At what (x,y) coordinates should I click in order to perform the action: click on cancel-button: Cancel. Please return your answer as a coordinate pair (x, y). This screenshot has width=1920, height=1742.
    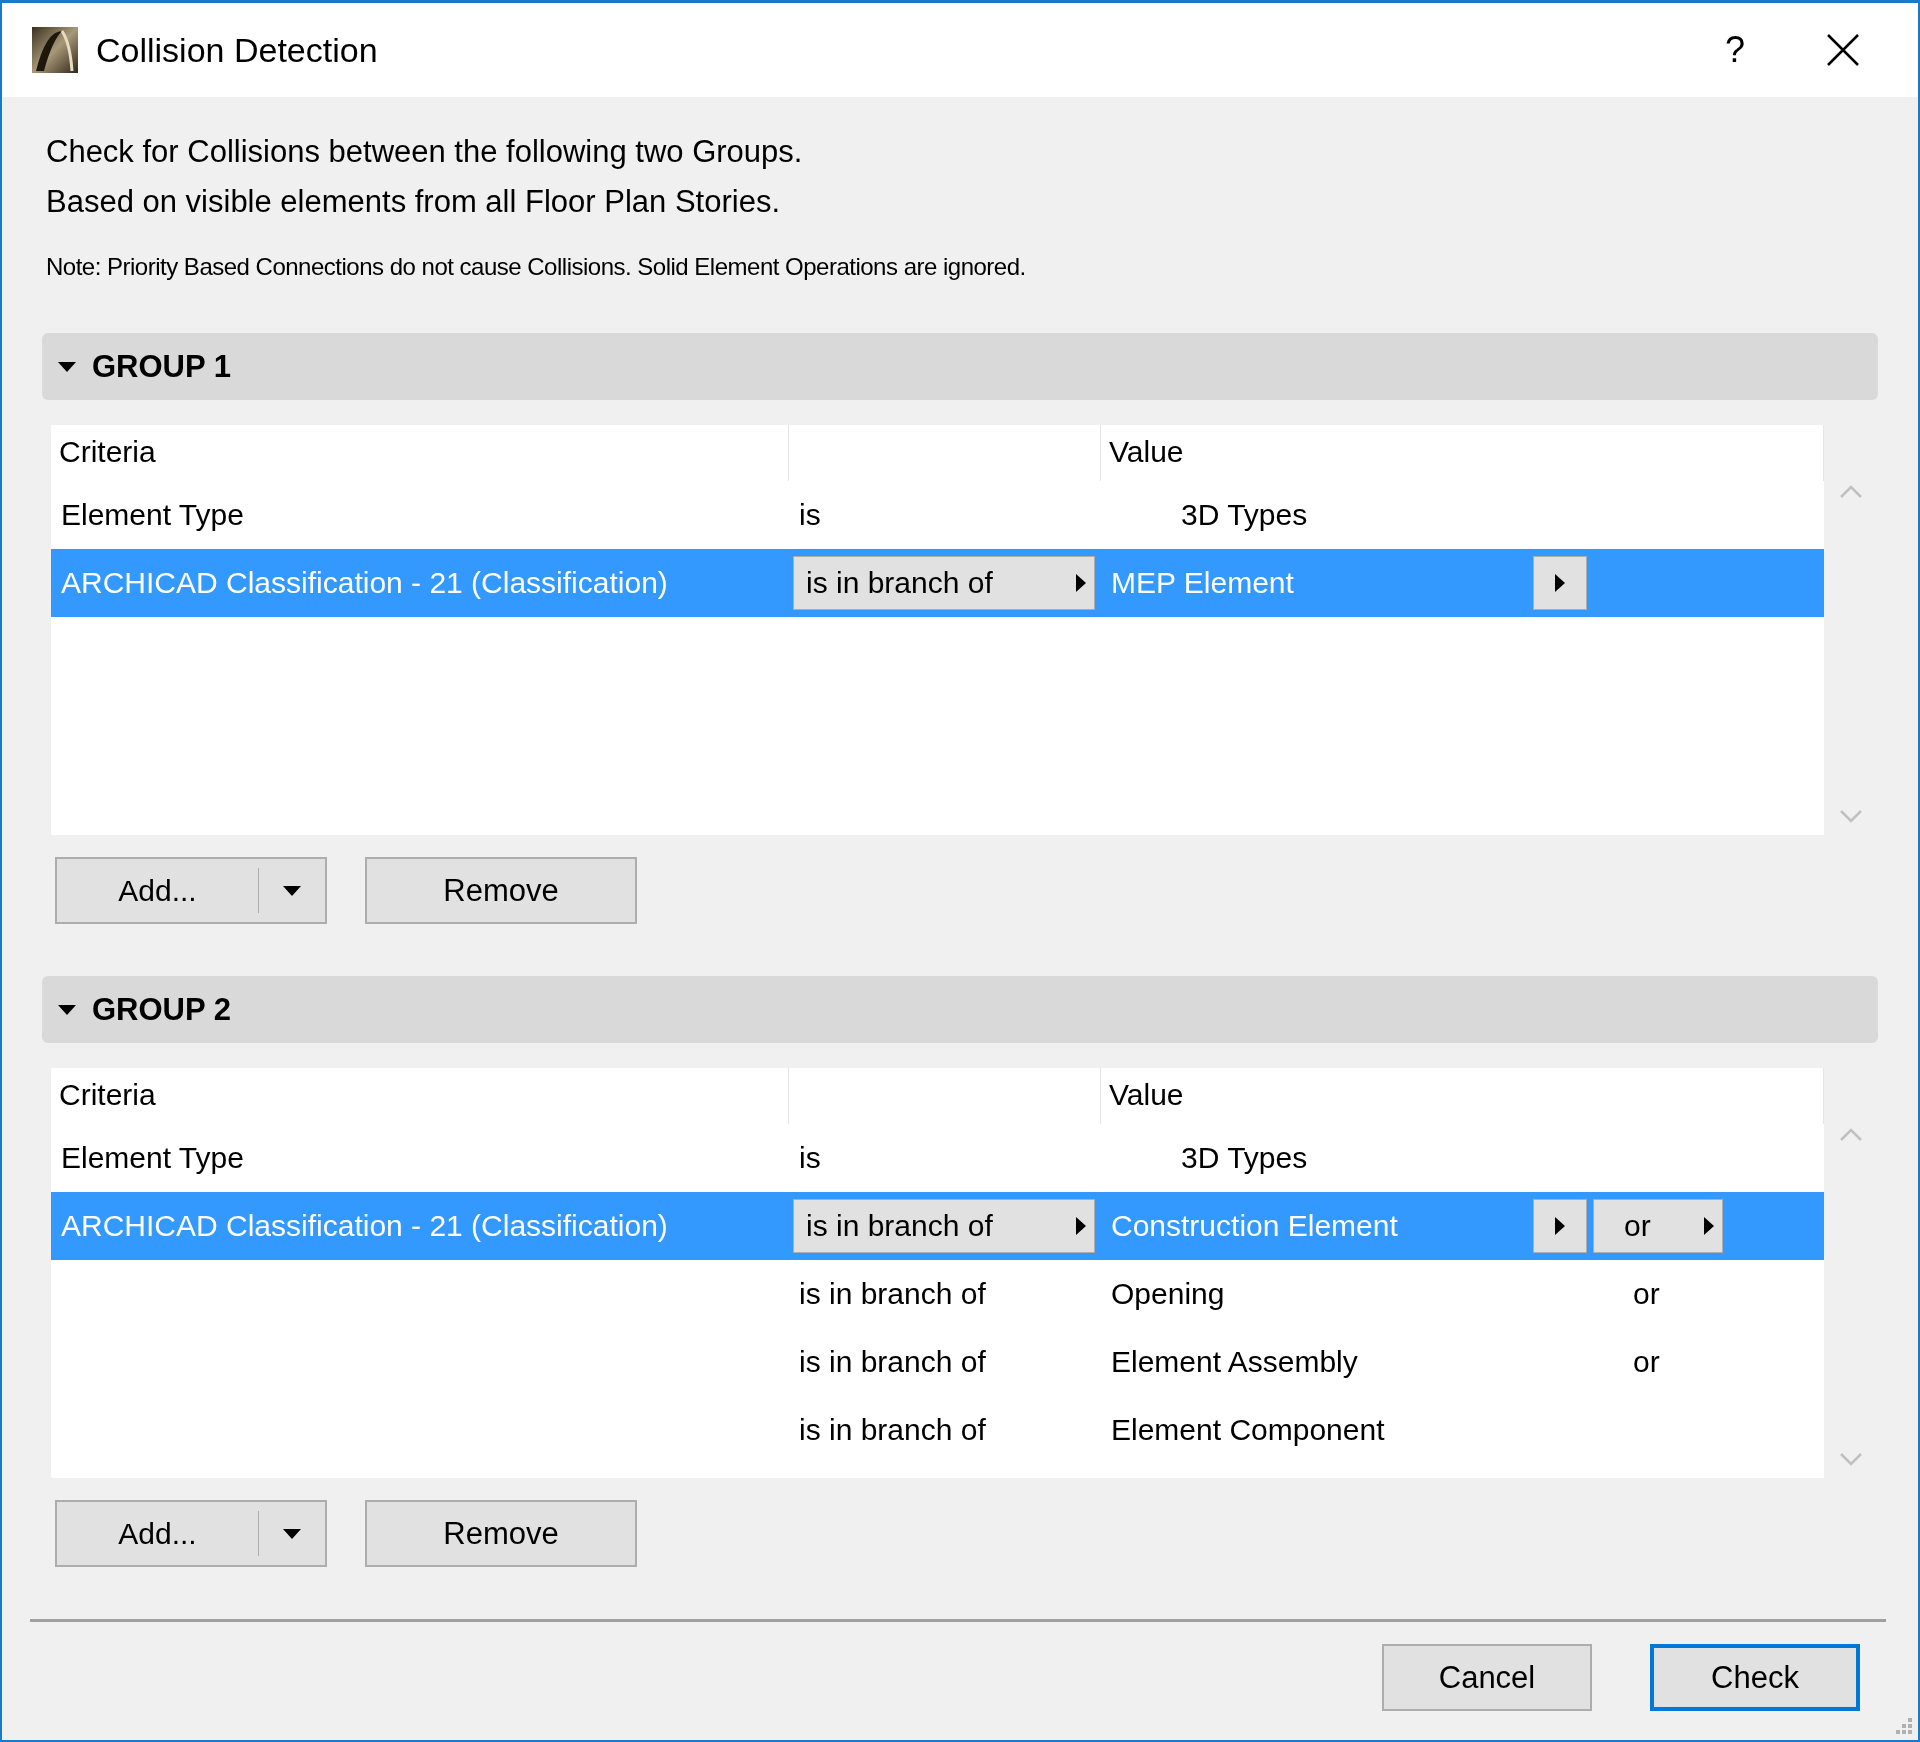
    Looking at the image, I should click on (1487, 1677).